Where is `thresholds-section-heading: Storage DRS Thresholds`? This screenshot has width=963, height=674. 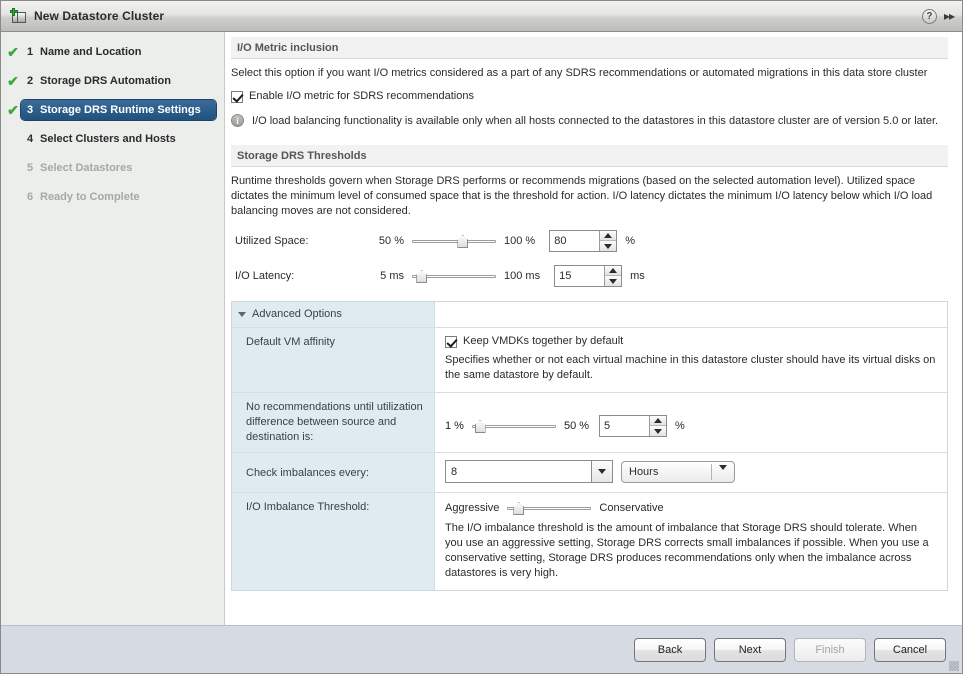
thresholds-section-heading: Storage DRS Thresholds is located at coordinates (589, 156).